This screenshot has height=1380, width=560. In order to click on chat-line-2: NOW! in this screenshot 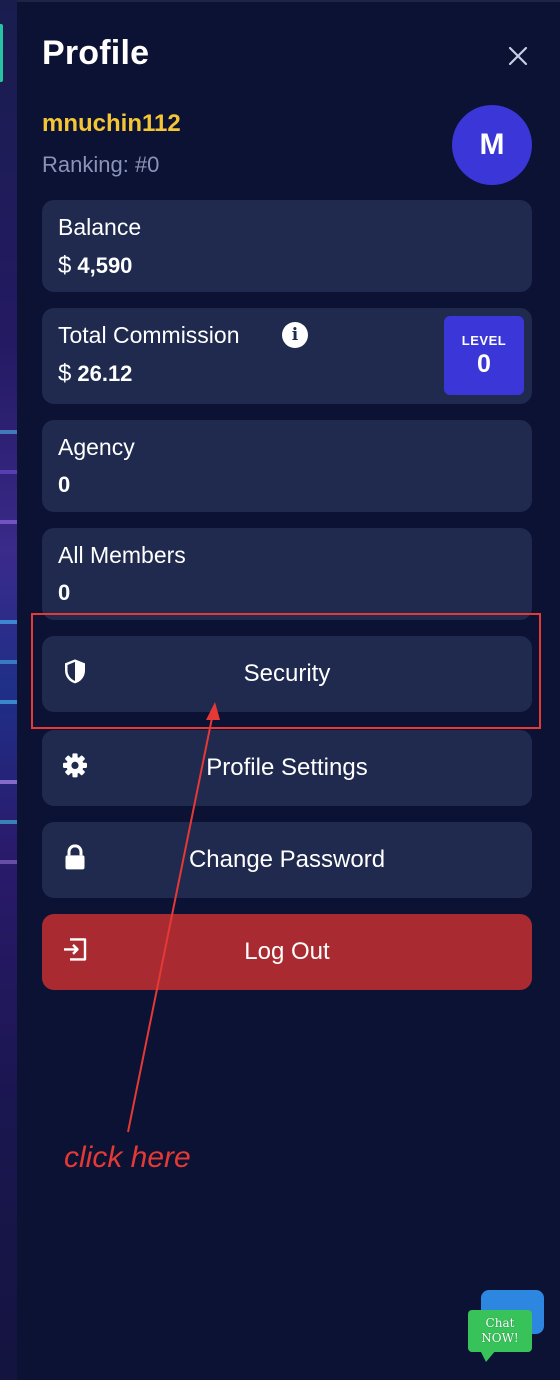, I will do `click(500, 1338)`.